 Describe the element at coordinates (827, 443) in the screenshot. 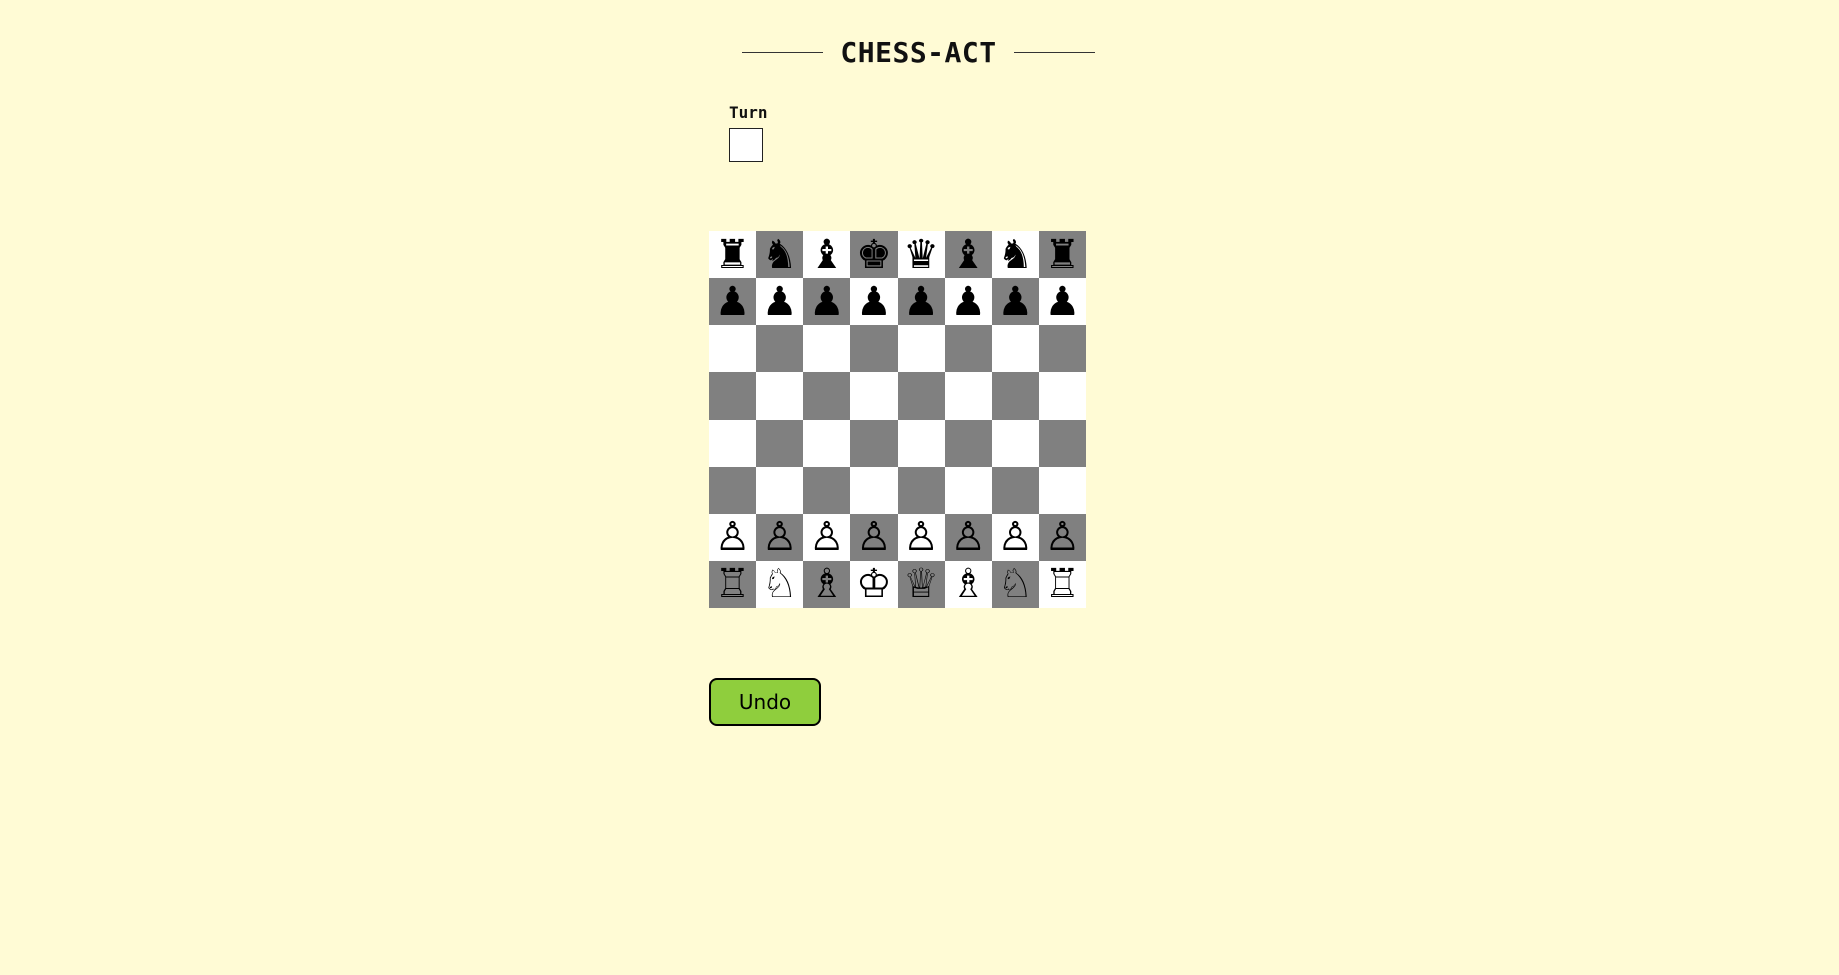

I see `board-square-c4` at that location.